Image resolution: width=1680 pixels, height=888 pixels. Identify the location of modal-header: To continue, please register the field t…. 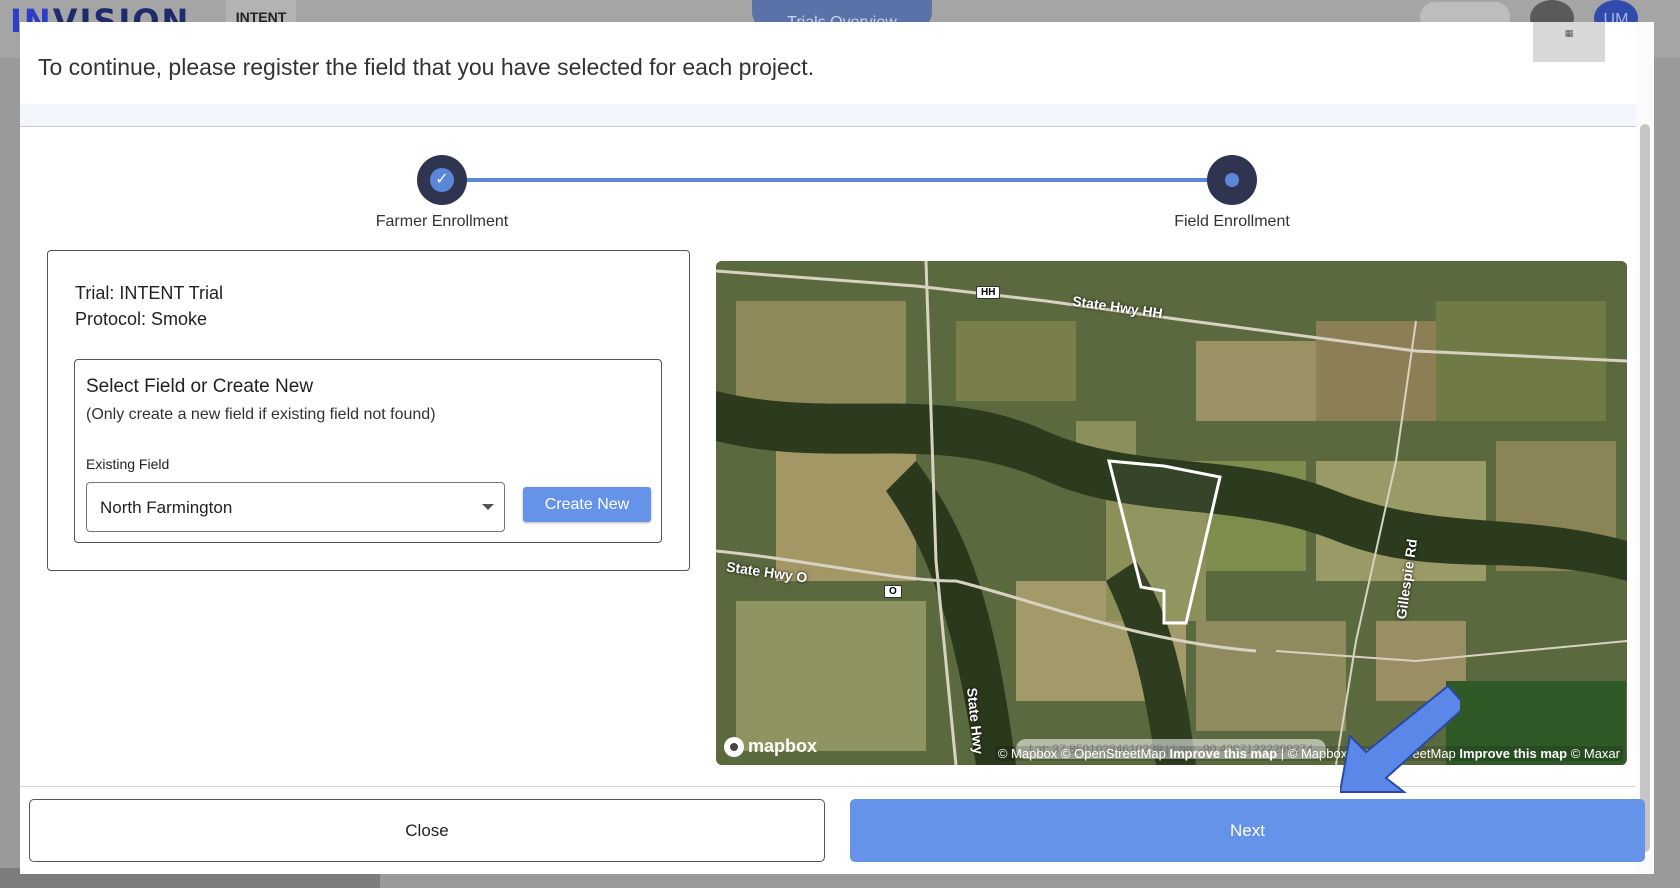
(837, 74).